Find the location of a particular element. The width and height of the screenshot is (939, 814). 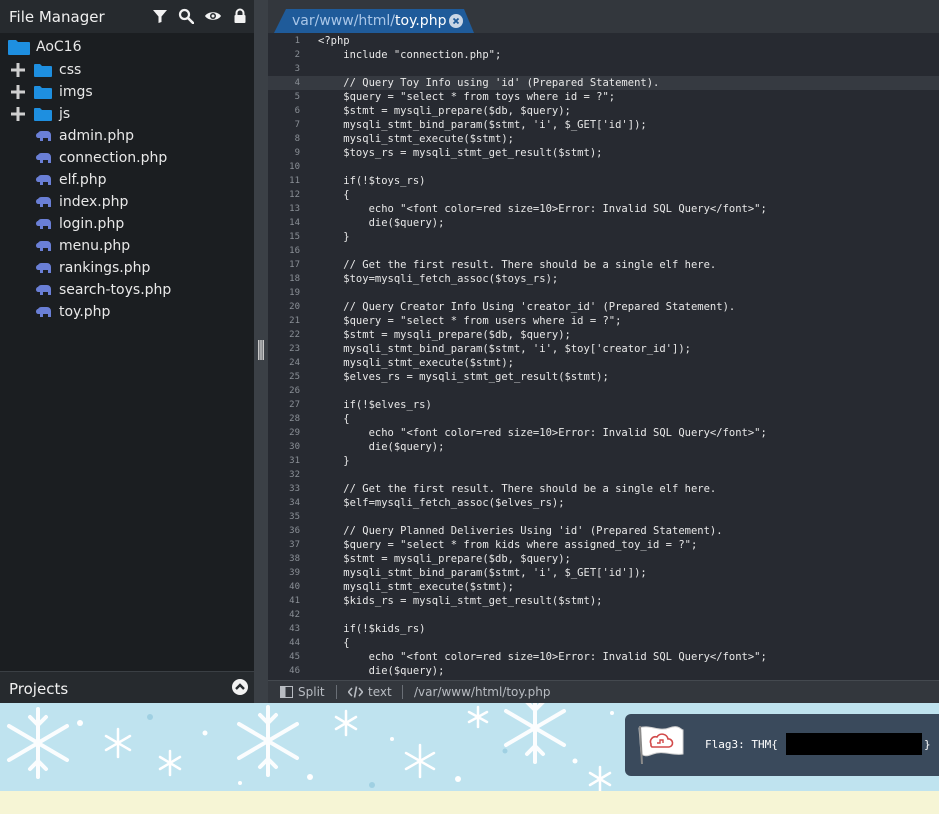

code-line: 8 mysqli_stmt_execute($stmt); is located at coordinates (603, 139).